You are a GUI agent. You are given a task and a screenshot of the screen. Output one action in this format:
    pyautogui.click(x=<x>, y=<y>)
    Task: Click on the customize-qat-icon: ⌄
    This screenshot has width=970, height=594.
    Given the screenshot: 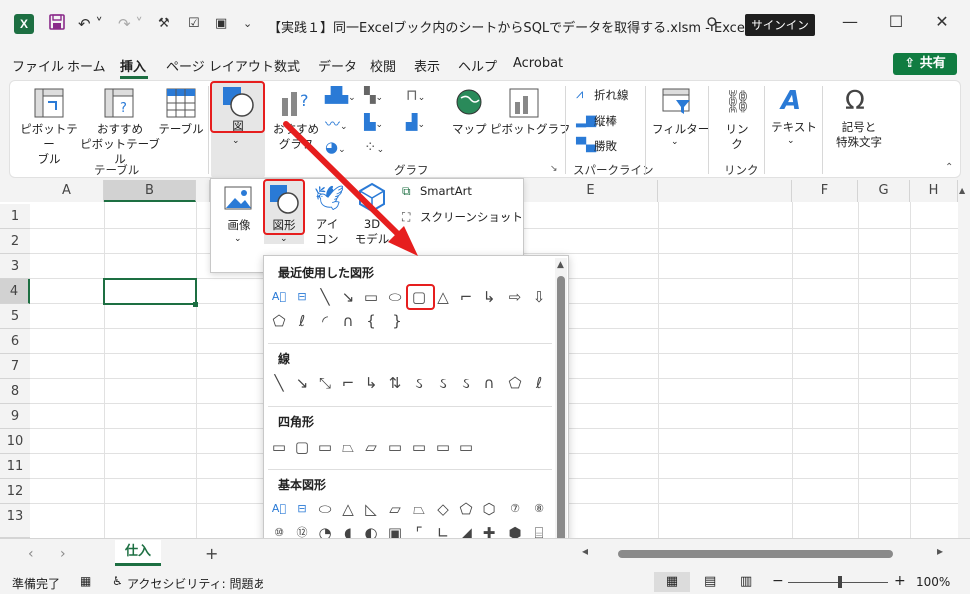 What is the action you would take?
    pyautogui.click(x=247, y=24)
    